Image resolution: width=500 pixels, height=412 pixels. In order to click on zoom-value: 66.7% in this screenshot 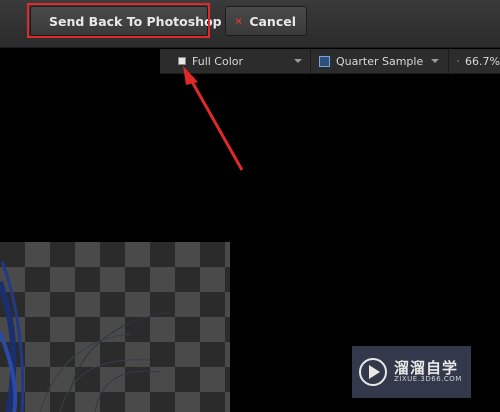, I will do `click(482, 61)`.